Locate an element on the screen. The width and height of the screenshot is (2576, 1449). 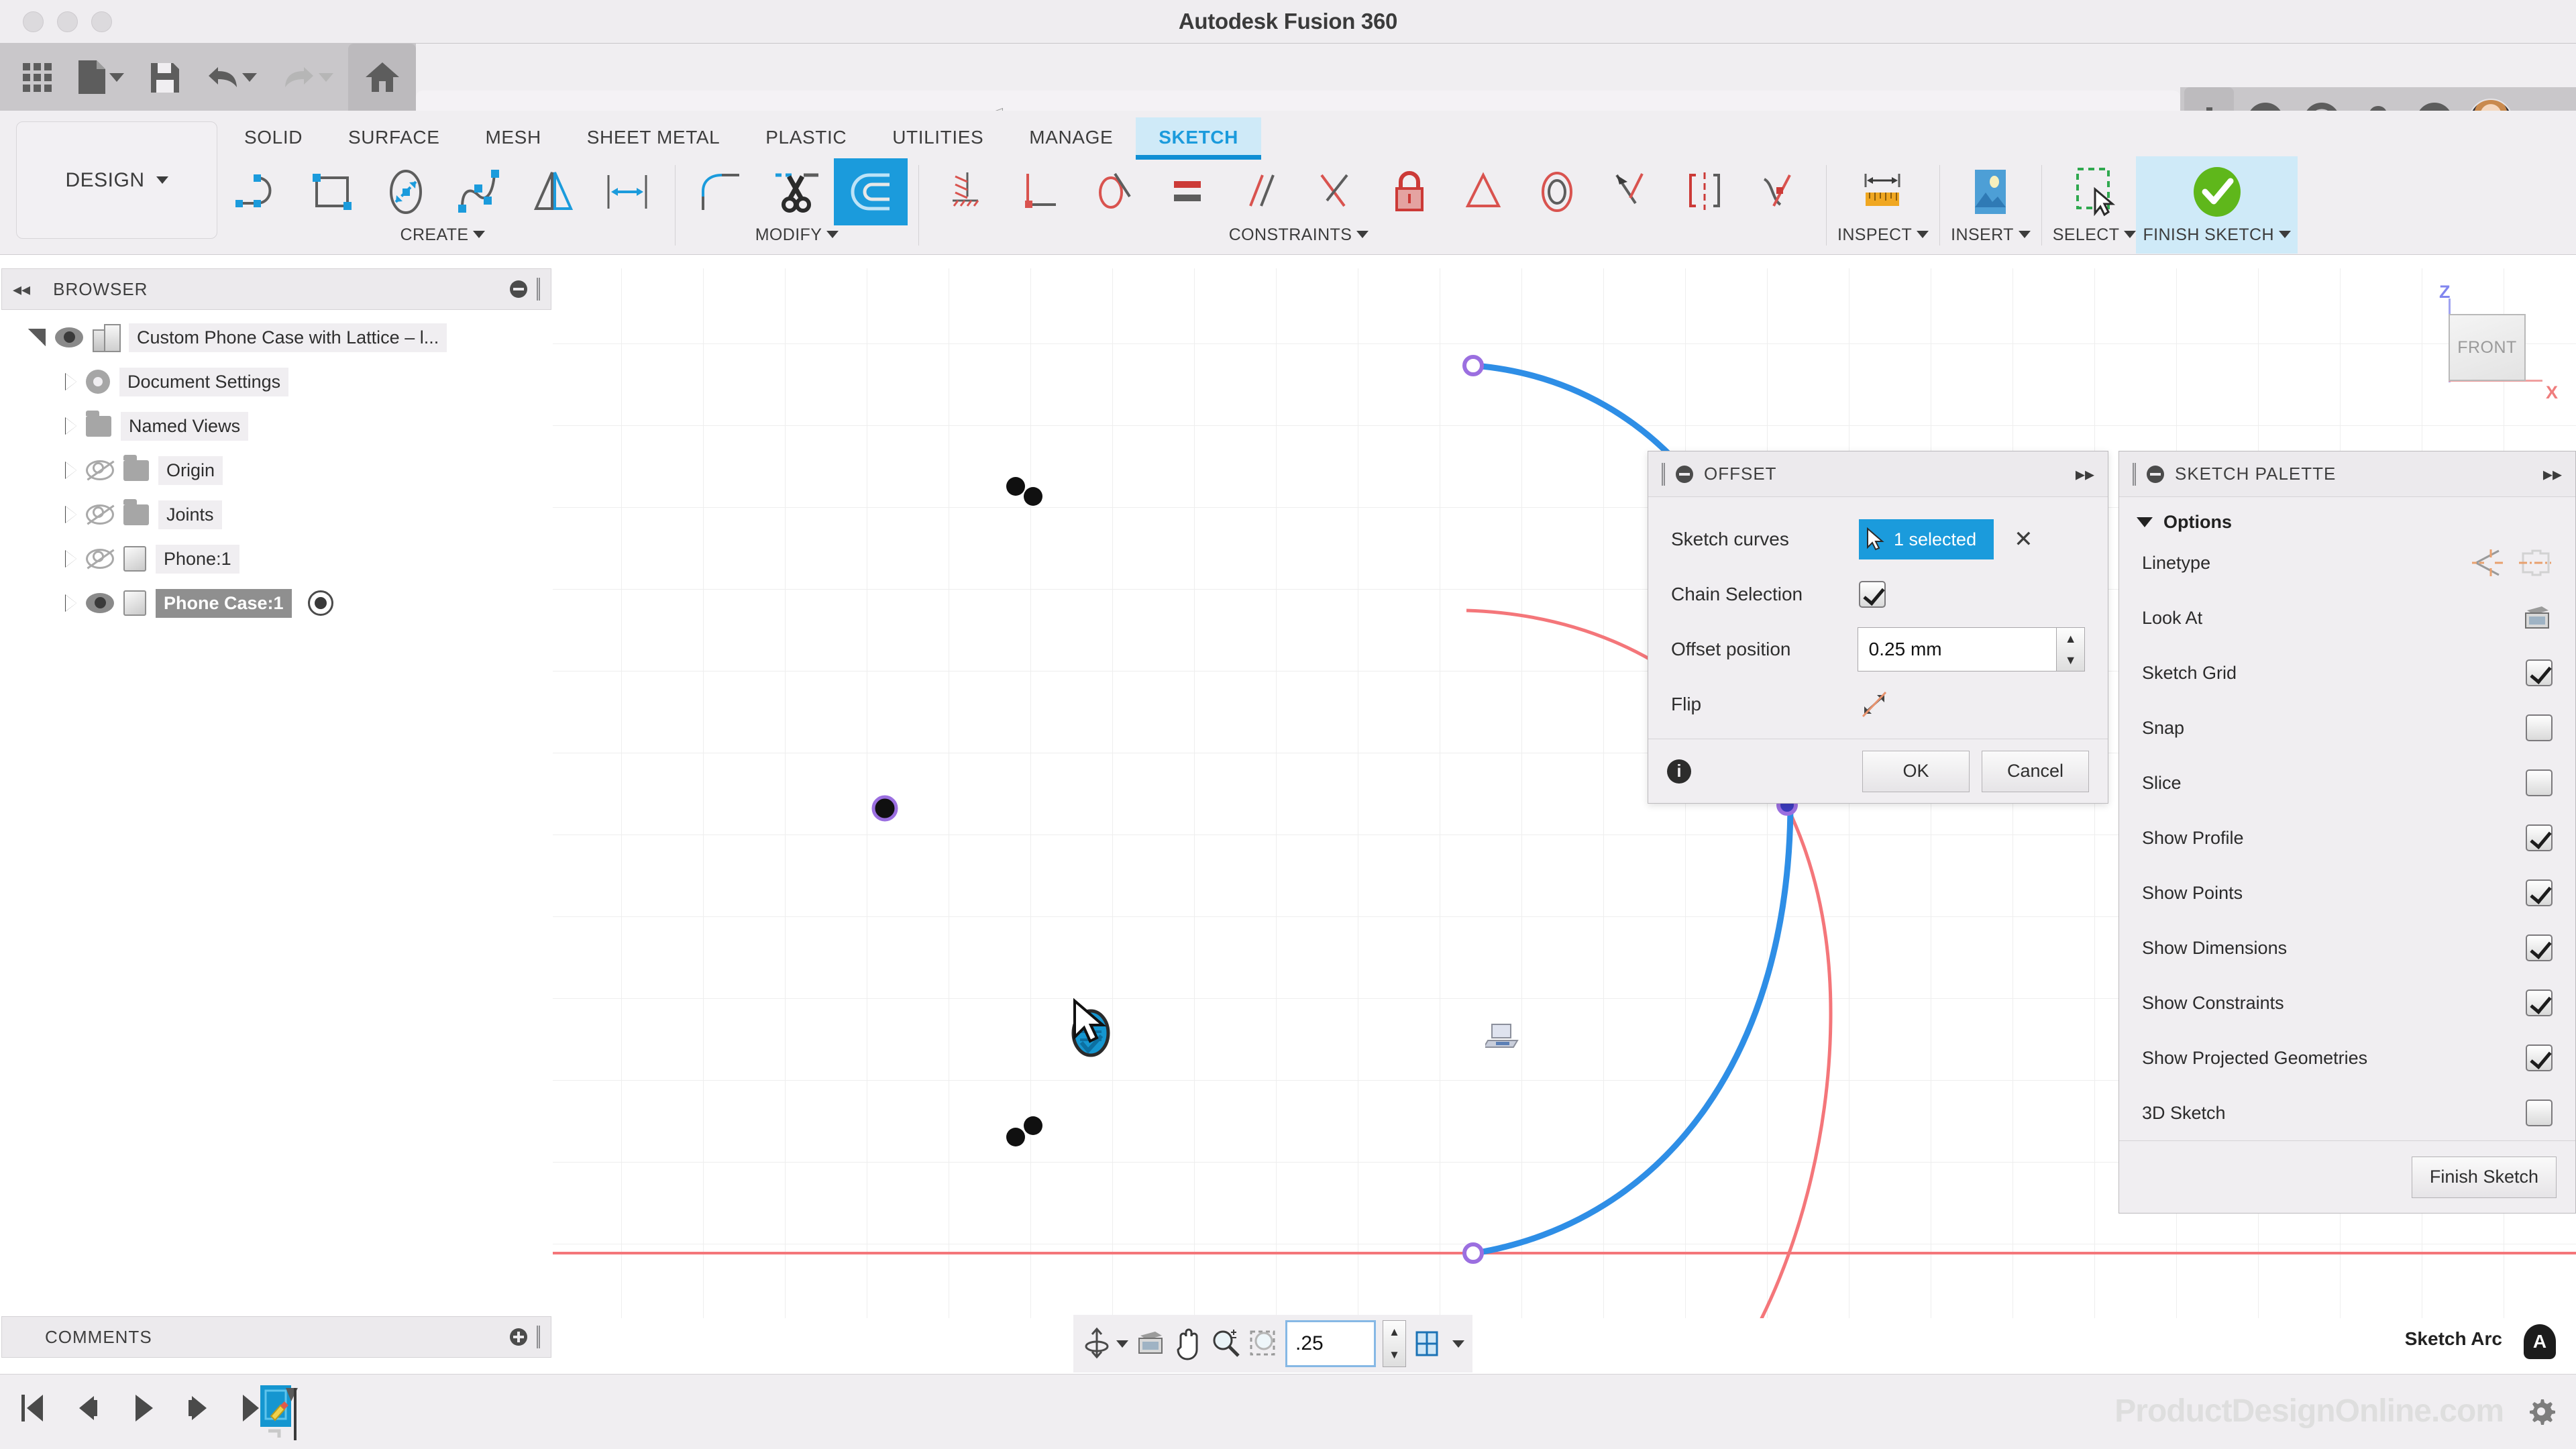
minimize-window-button is located at coordinates (67, 21).